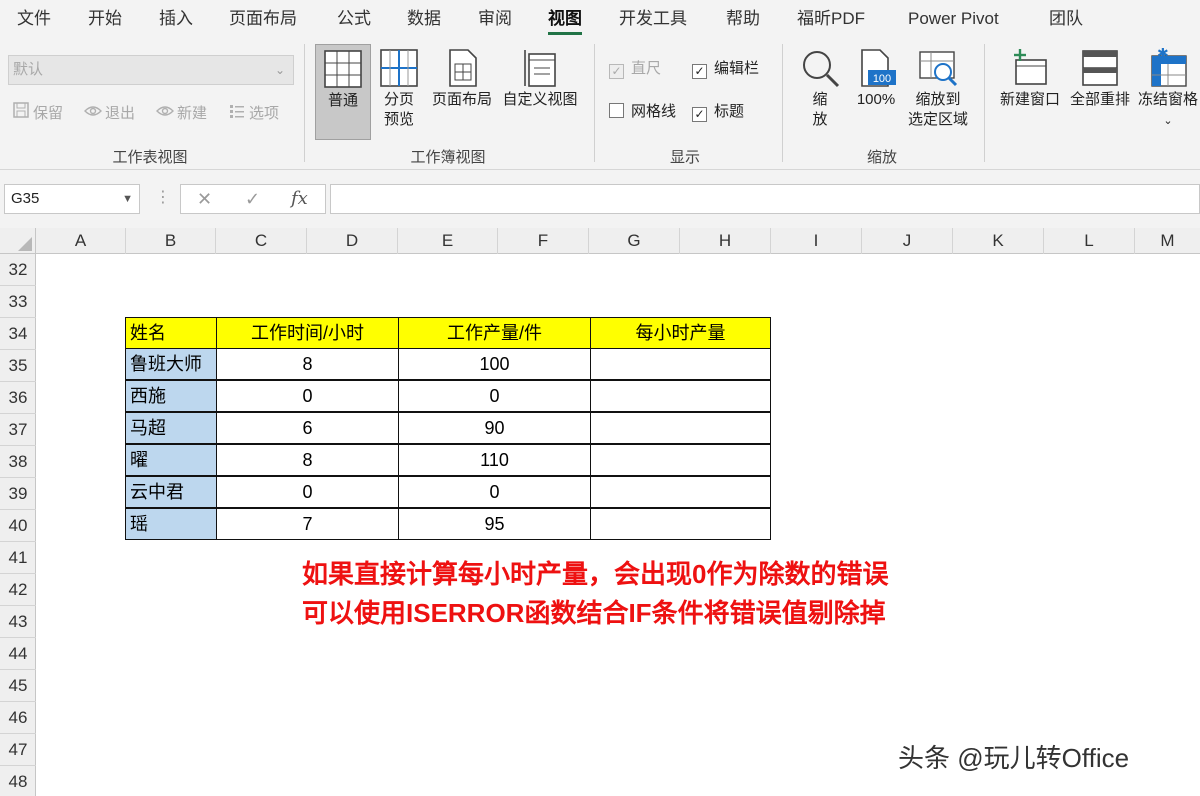  What do you see at coordinates (1030, 92) in the screenshot?
I see `new-window-button: 新建窗口` at bounding box center [1030, 92].